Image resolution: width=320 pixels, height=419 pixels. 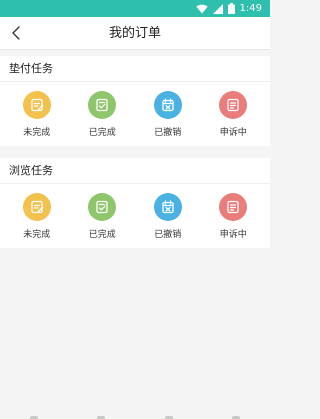 What do you see at coordinates (231, 8) in the screenshot?
I see `battery-icon` at bounding box center [231, 8].